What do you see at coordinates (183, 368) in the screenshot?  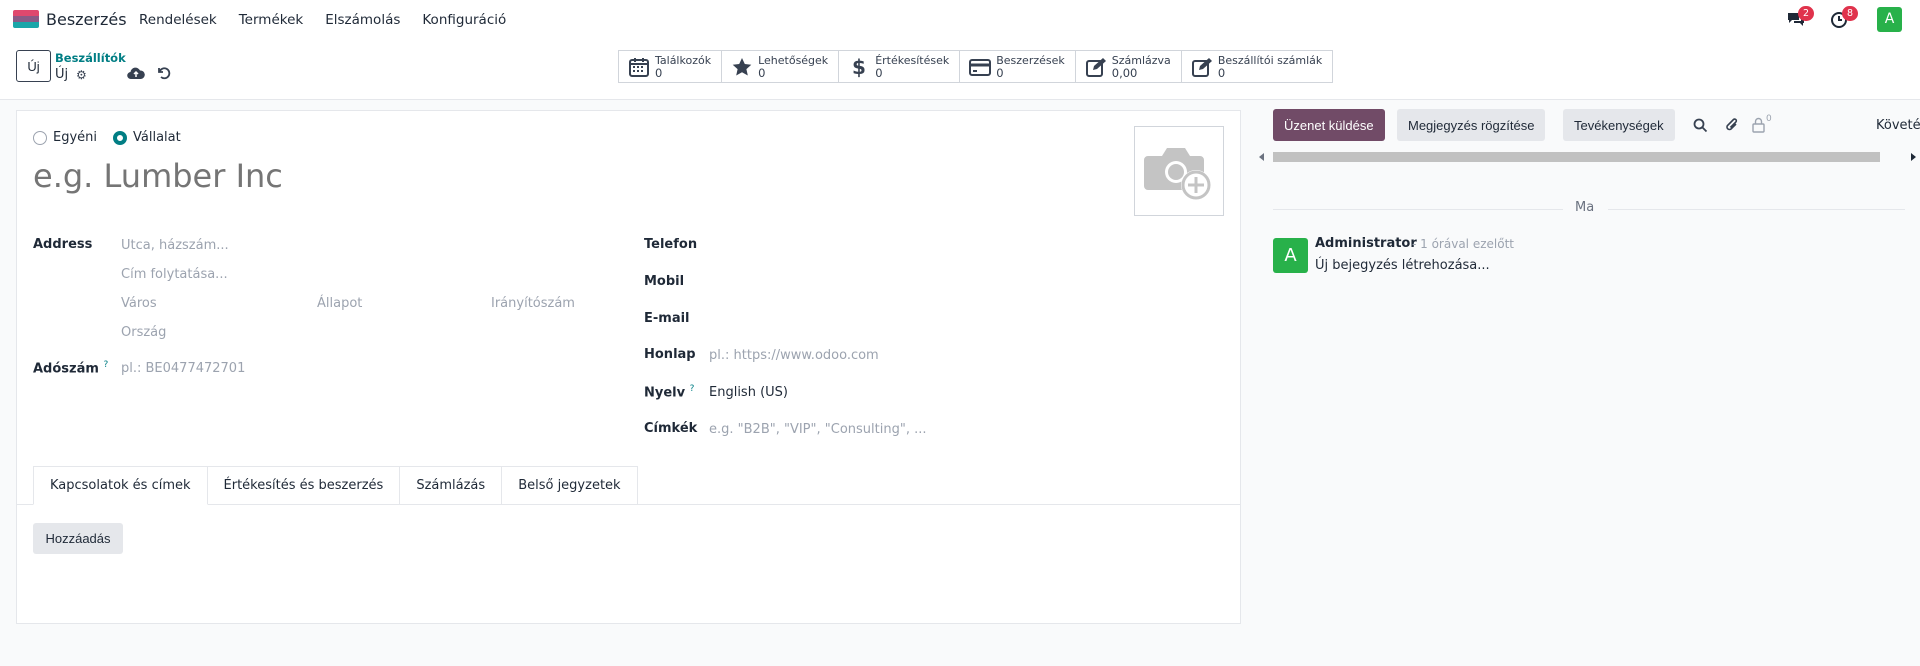 I see `vat-input: pl.: BE0477472701` at bounding box center [183, 368].